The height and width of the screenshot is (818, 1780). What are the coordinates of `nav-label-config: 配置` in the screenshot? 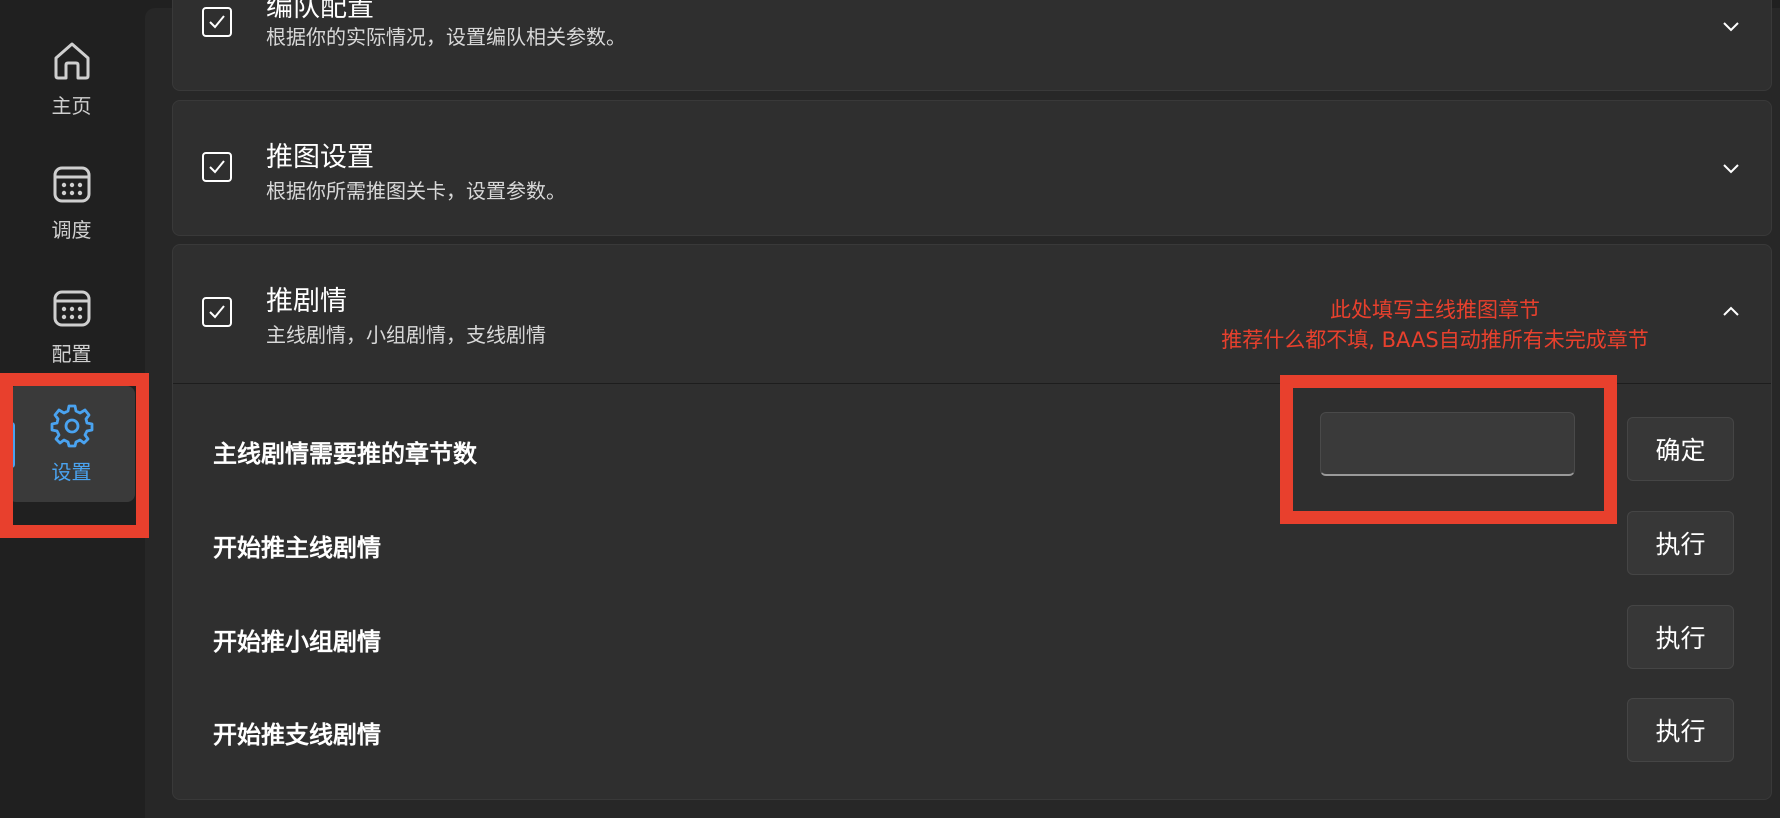 It's located at (71, 353).